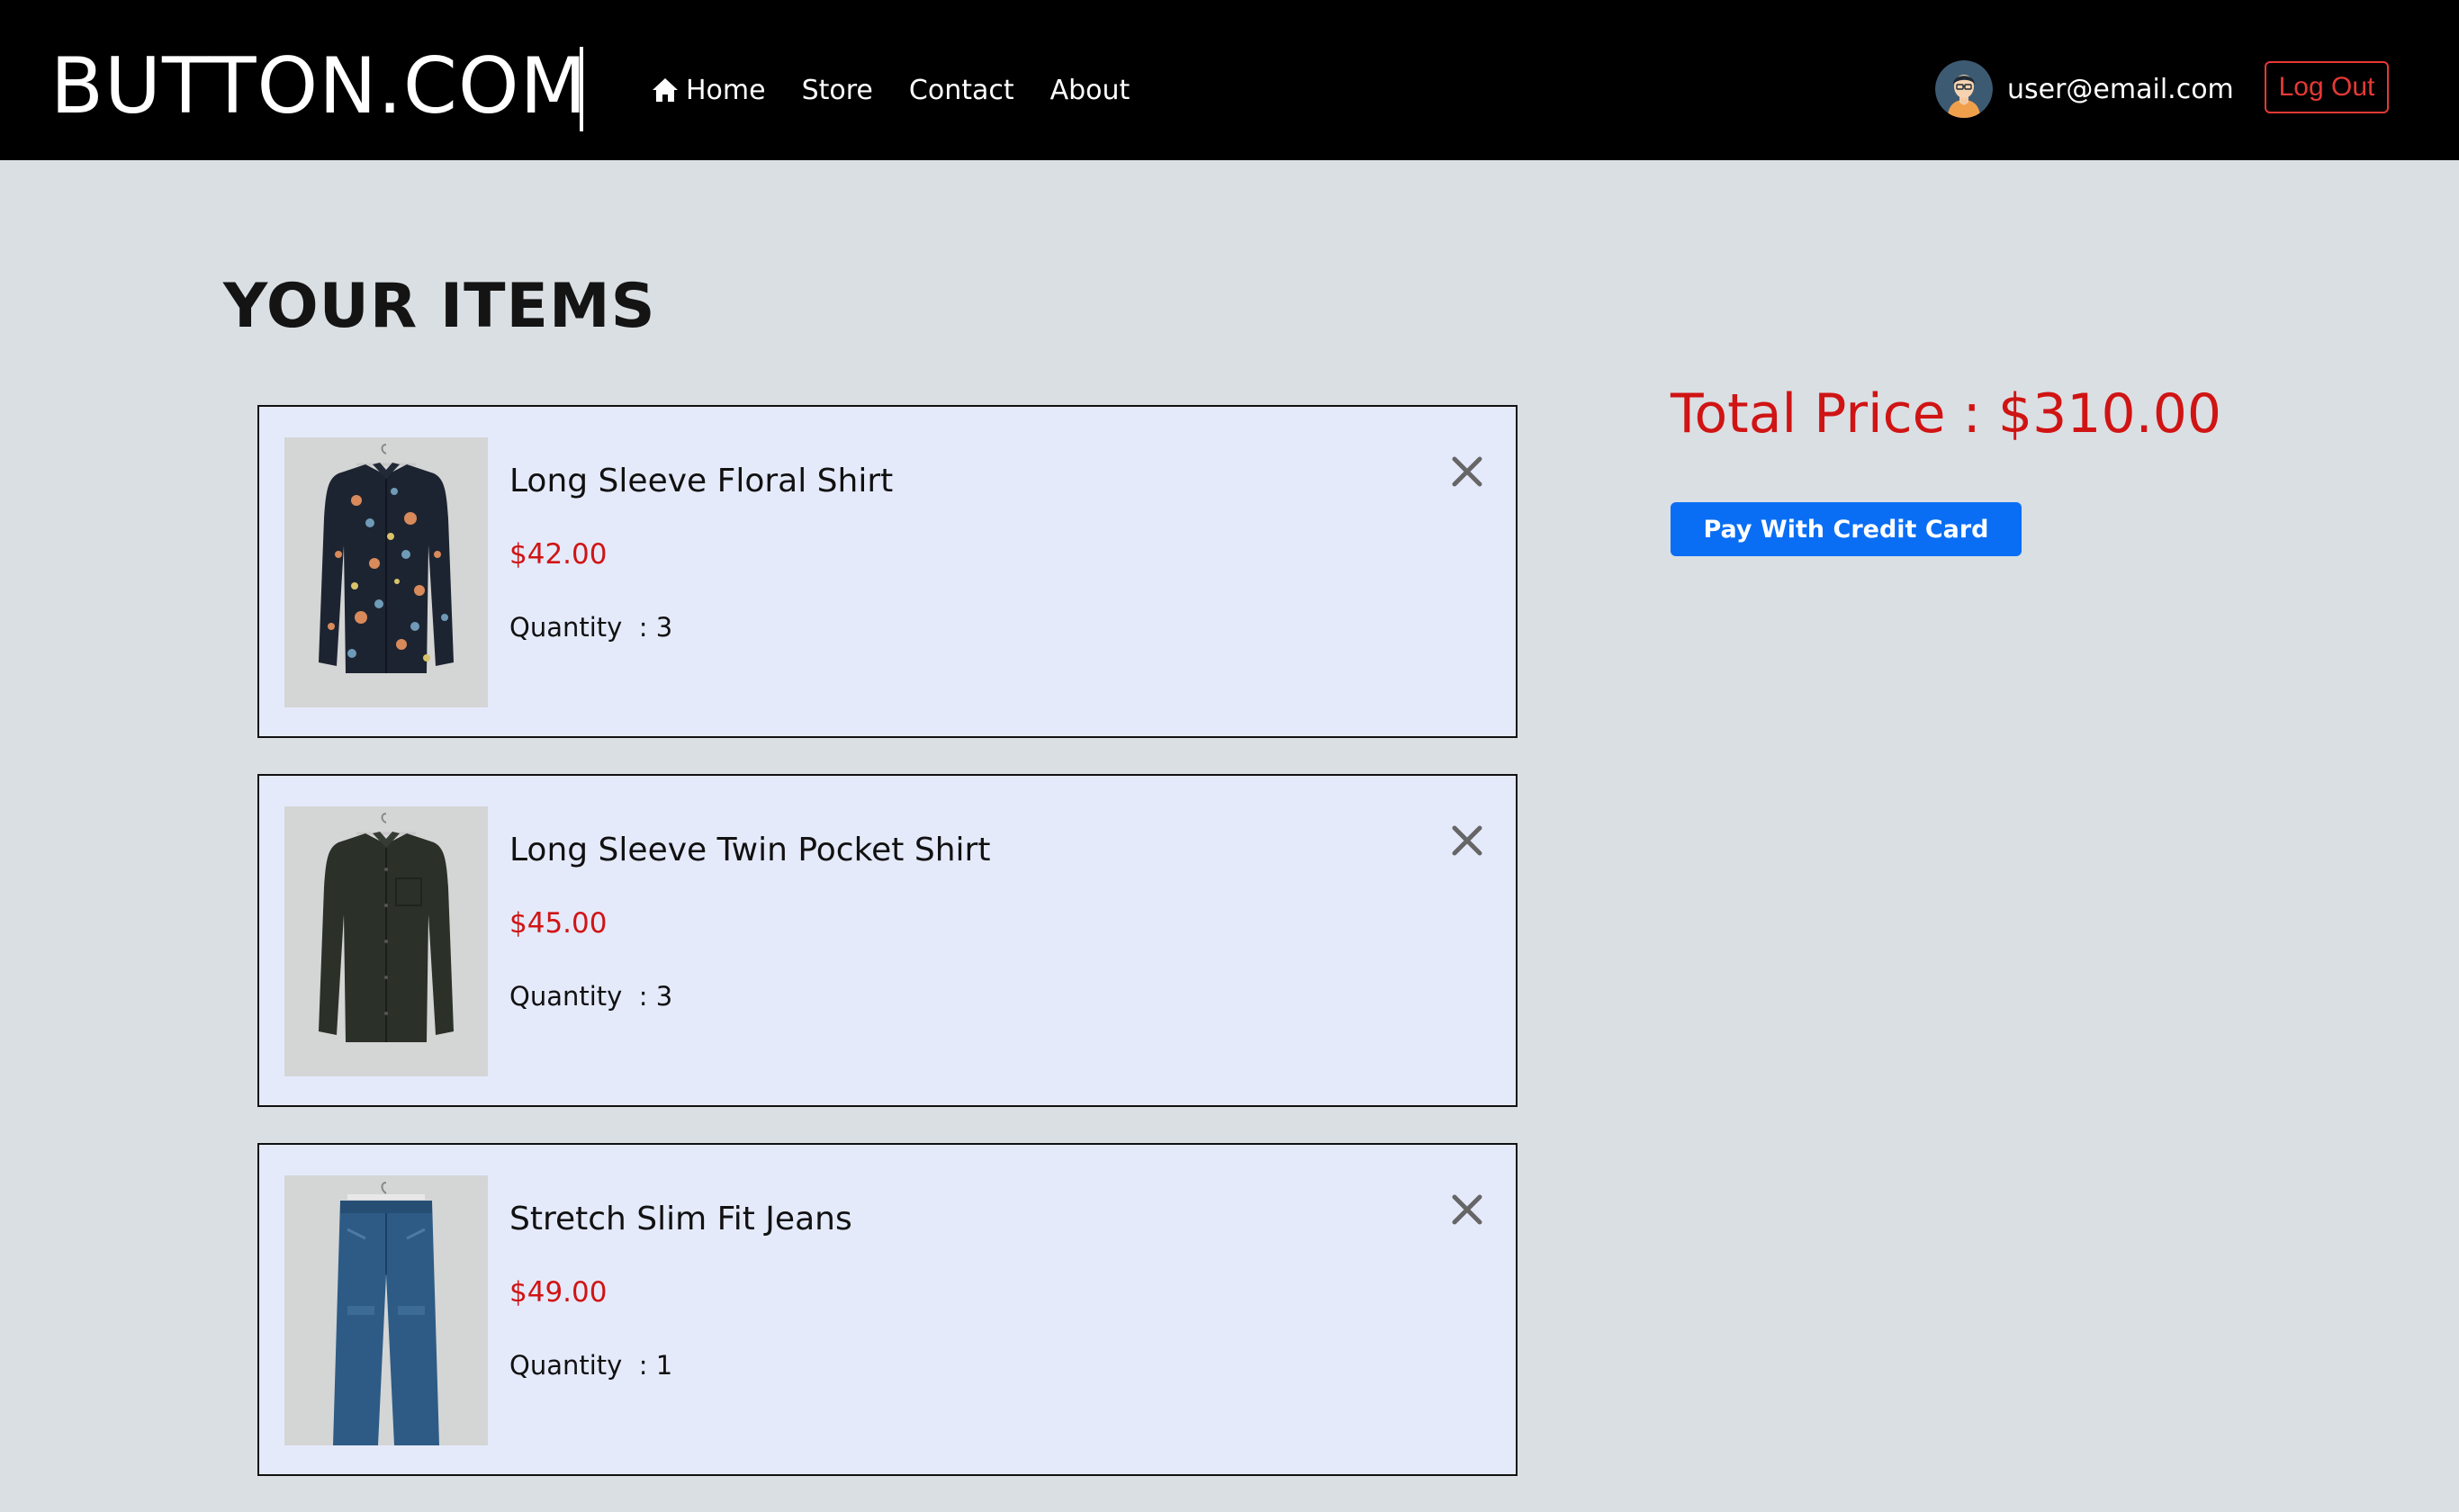 The width and height of the screenshot is (2459, 1512). What do you see at coordinates (1964, 89) in the screenshot?
I see `user-avatar` at bounding box center [1964, 89].